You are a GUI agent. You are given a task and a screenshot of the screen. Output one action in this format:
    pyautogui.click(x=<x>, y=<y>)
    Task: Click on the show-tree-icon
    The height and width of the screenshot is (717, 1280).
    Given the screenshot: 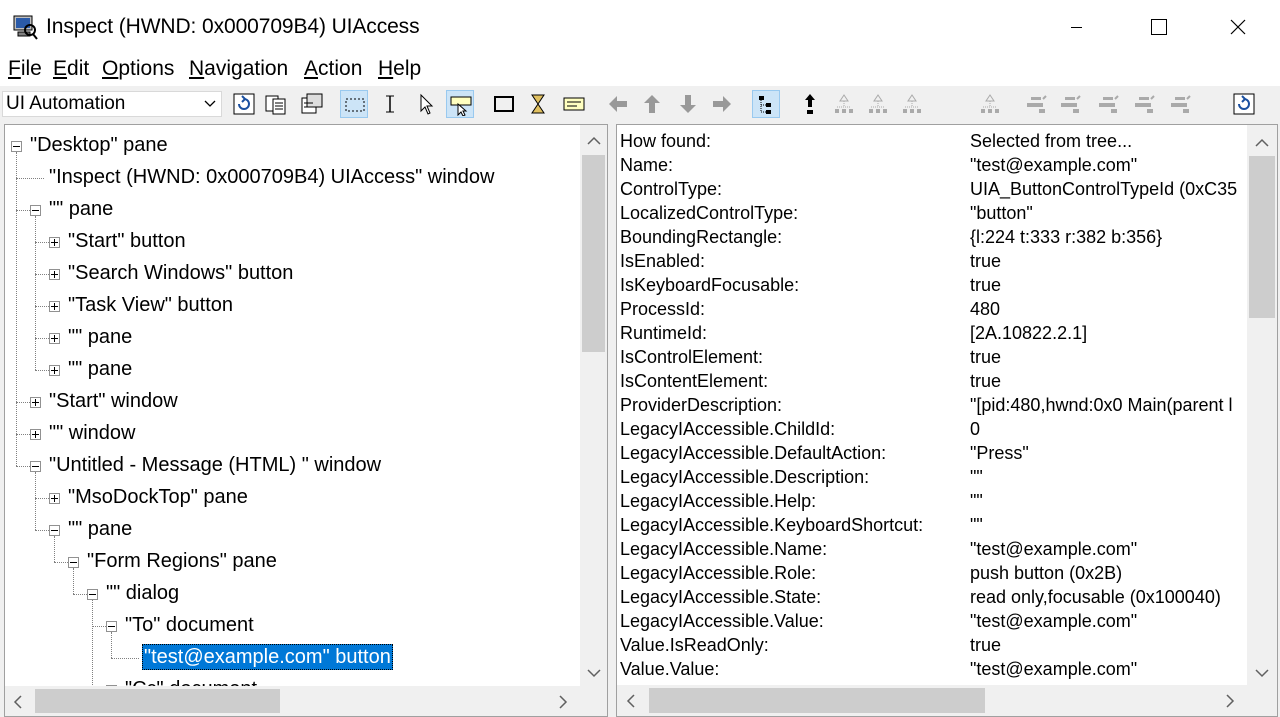 What is the action you would take?
    pyautogui.click(x=766, y=104)
    